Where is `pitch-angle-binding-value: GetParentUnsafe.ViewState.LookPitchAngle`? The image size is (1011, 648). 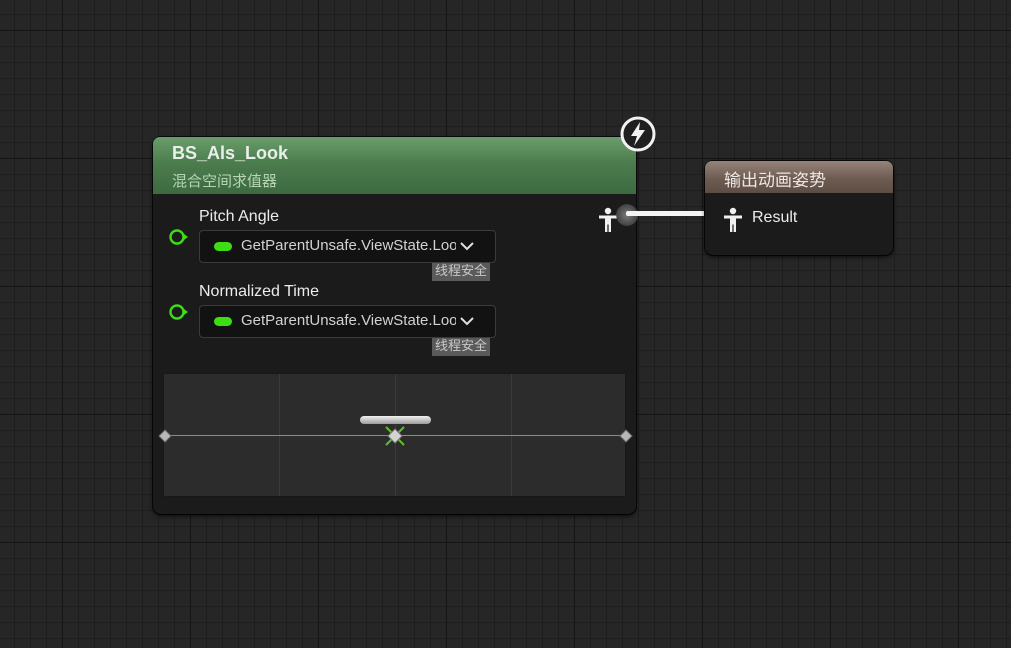 pitch-angle-binding-value: GetParentUnsafe.ViewState.LookPitchAngle is located at coordinates (348, 245).